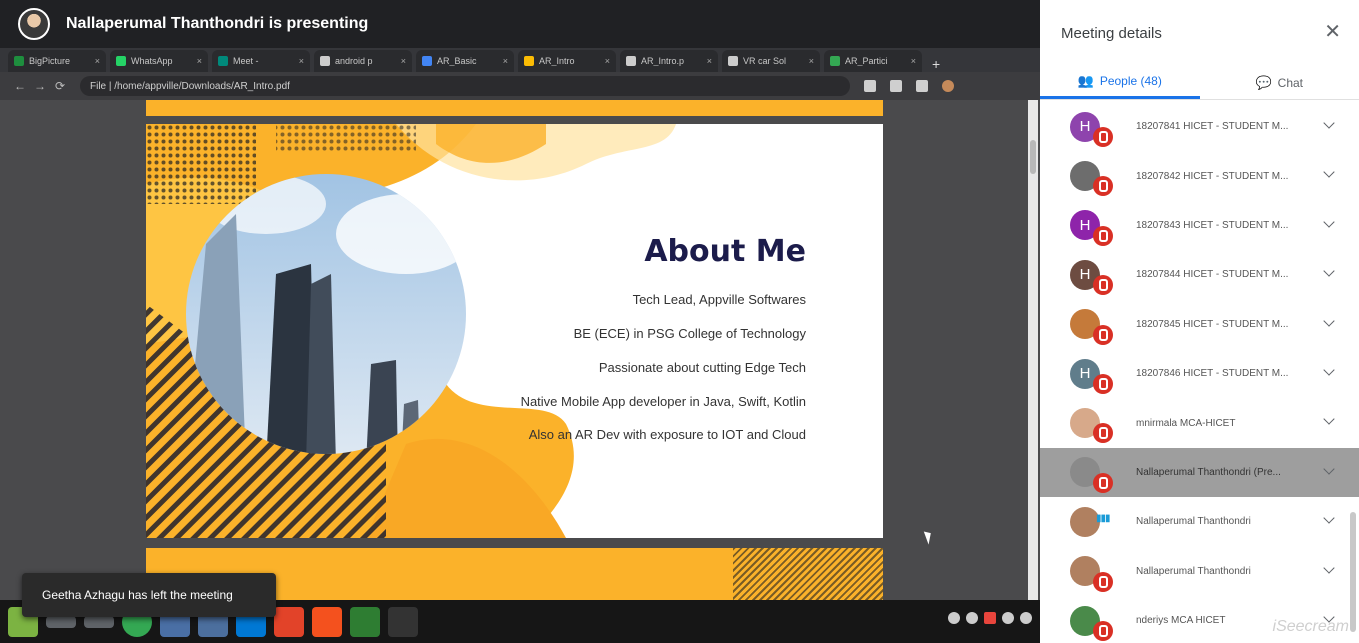 The width and height of the screenshot is (1359, 643). I want to click on presenter-avatar, so click(34, 24).